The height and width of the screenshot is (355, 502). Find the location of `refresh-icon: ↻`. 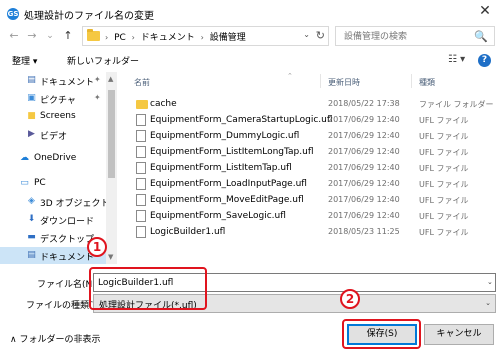

refresh-icon: ↻ is located at coordinates (320, 35).